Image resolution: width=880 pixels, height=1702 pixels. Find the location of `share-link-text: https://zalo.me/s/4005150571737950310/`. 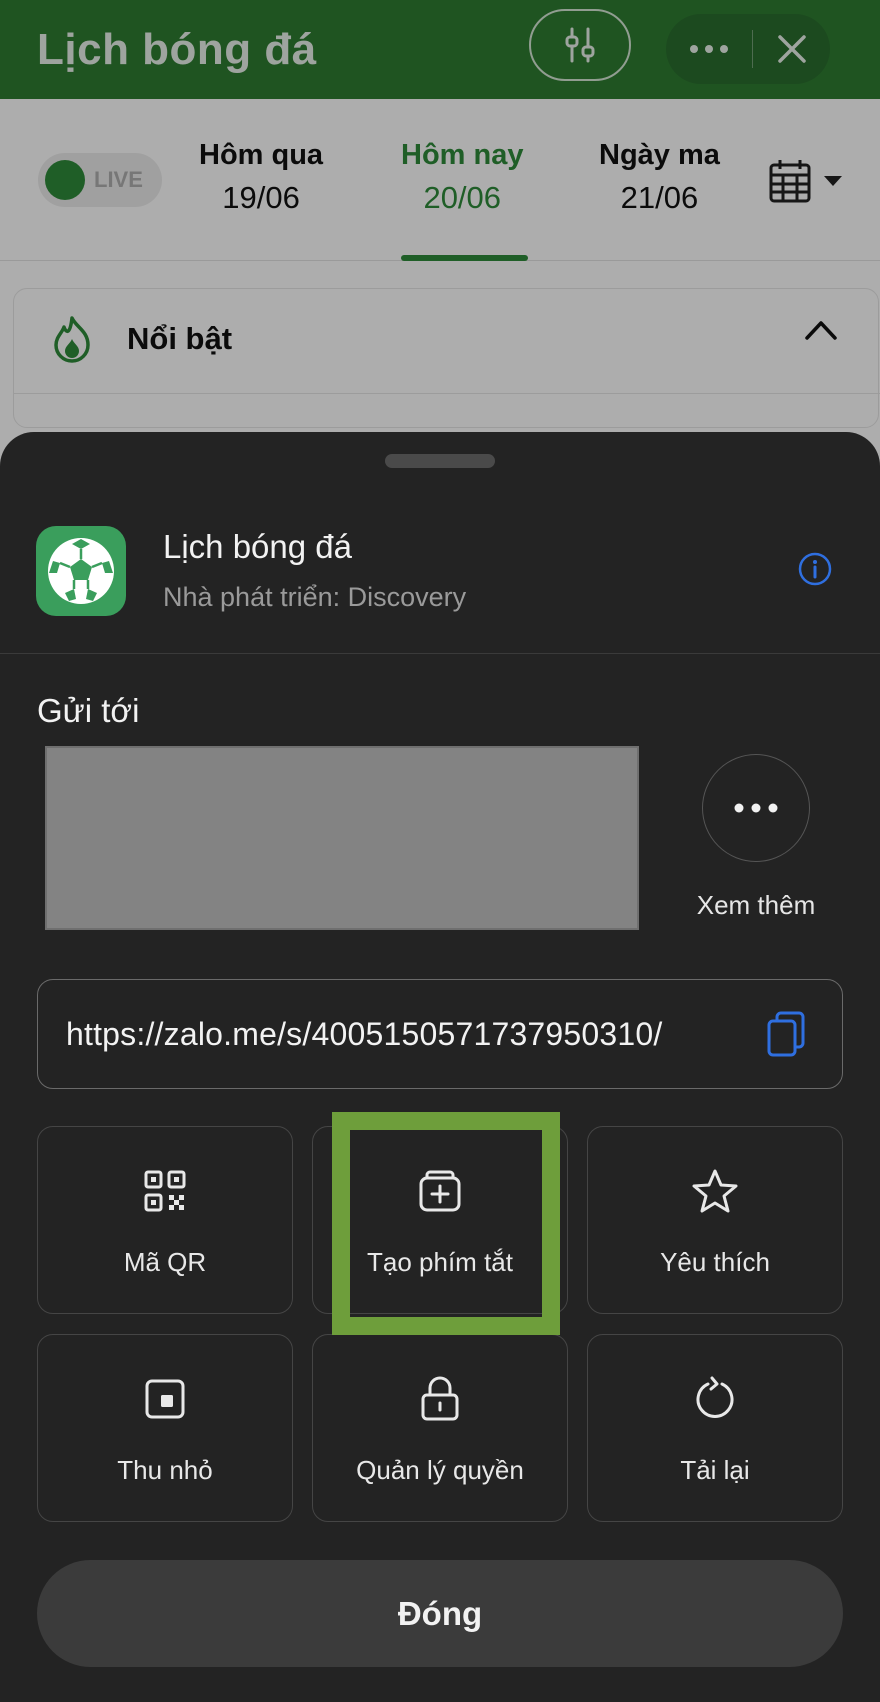

share-link-text: https://zalo.me/s/4005150571737950310/ is located at coordinates (364, 1034).